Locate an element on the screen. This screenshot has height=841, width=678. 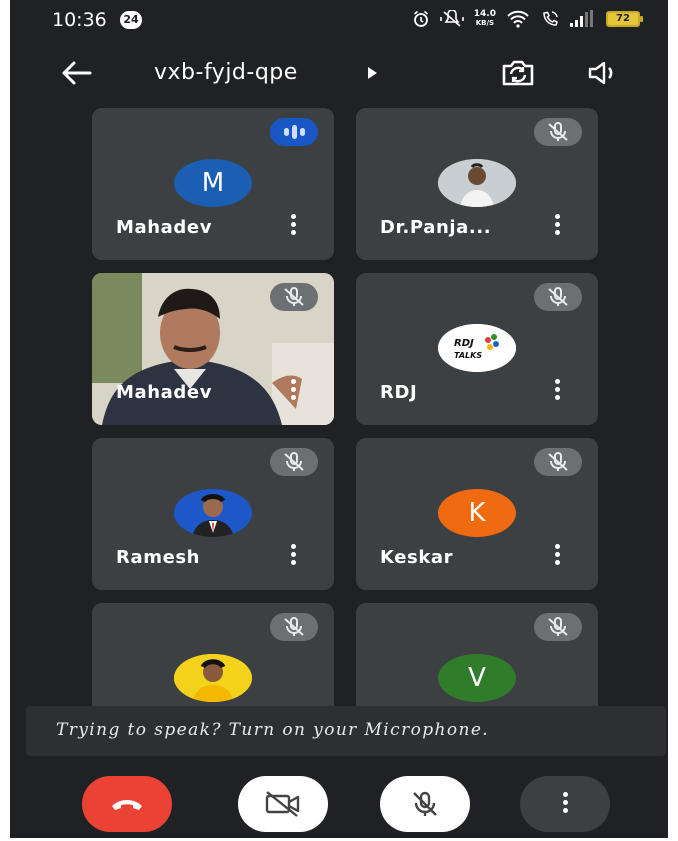
audio-output-button is located at coordinates (604, 75).